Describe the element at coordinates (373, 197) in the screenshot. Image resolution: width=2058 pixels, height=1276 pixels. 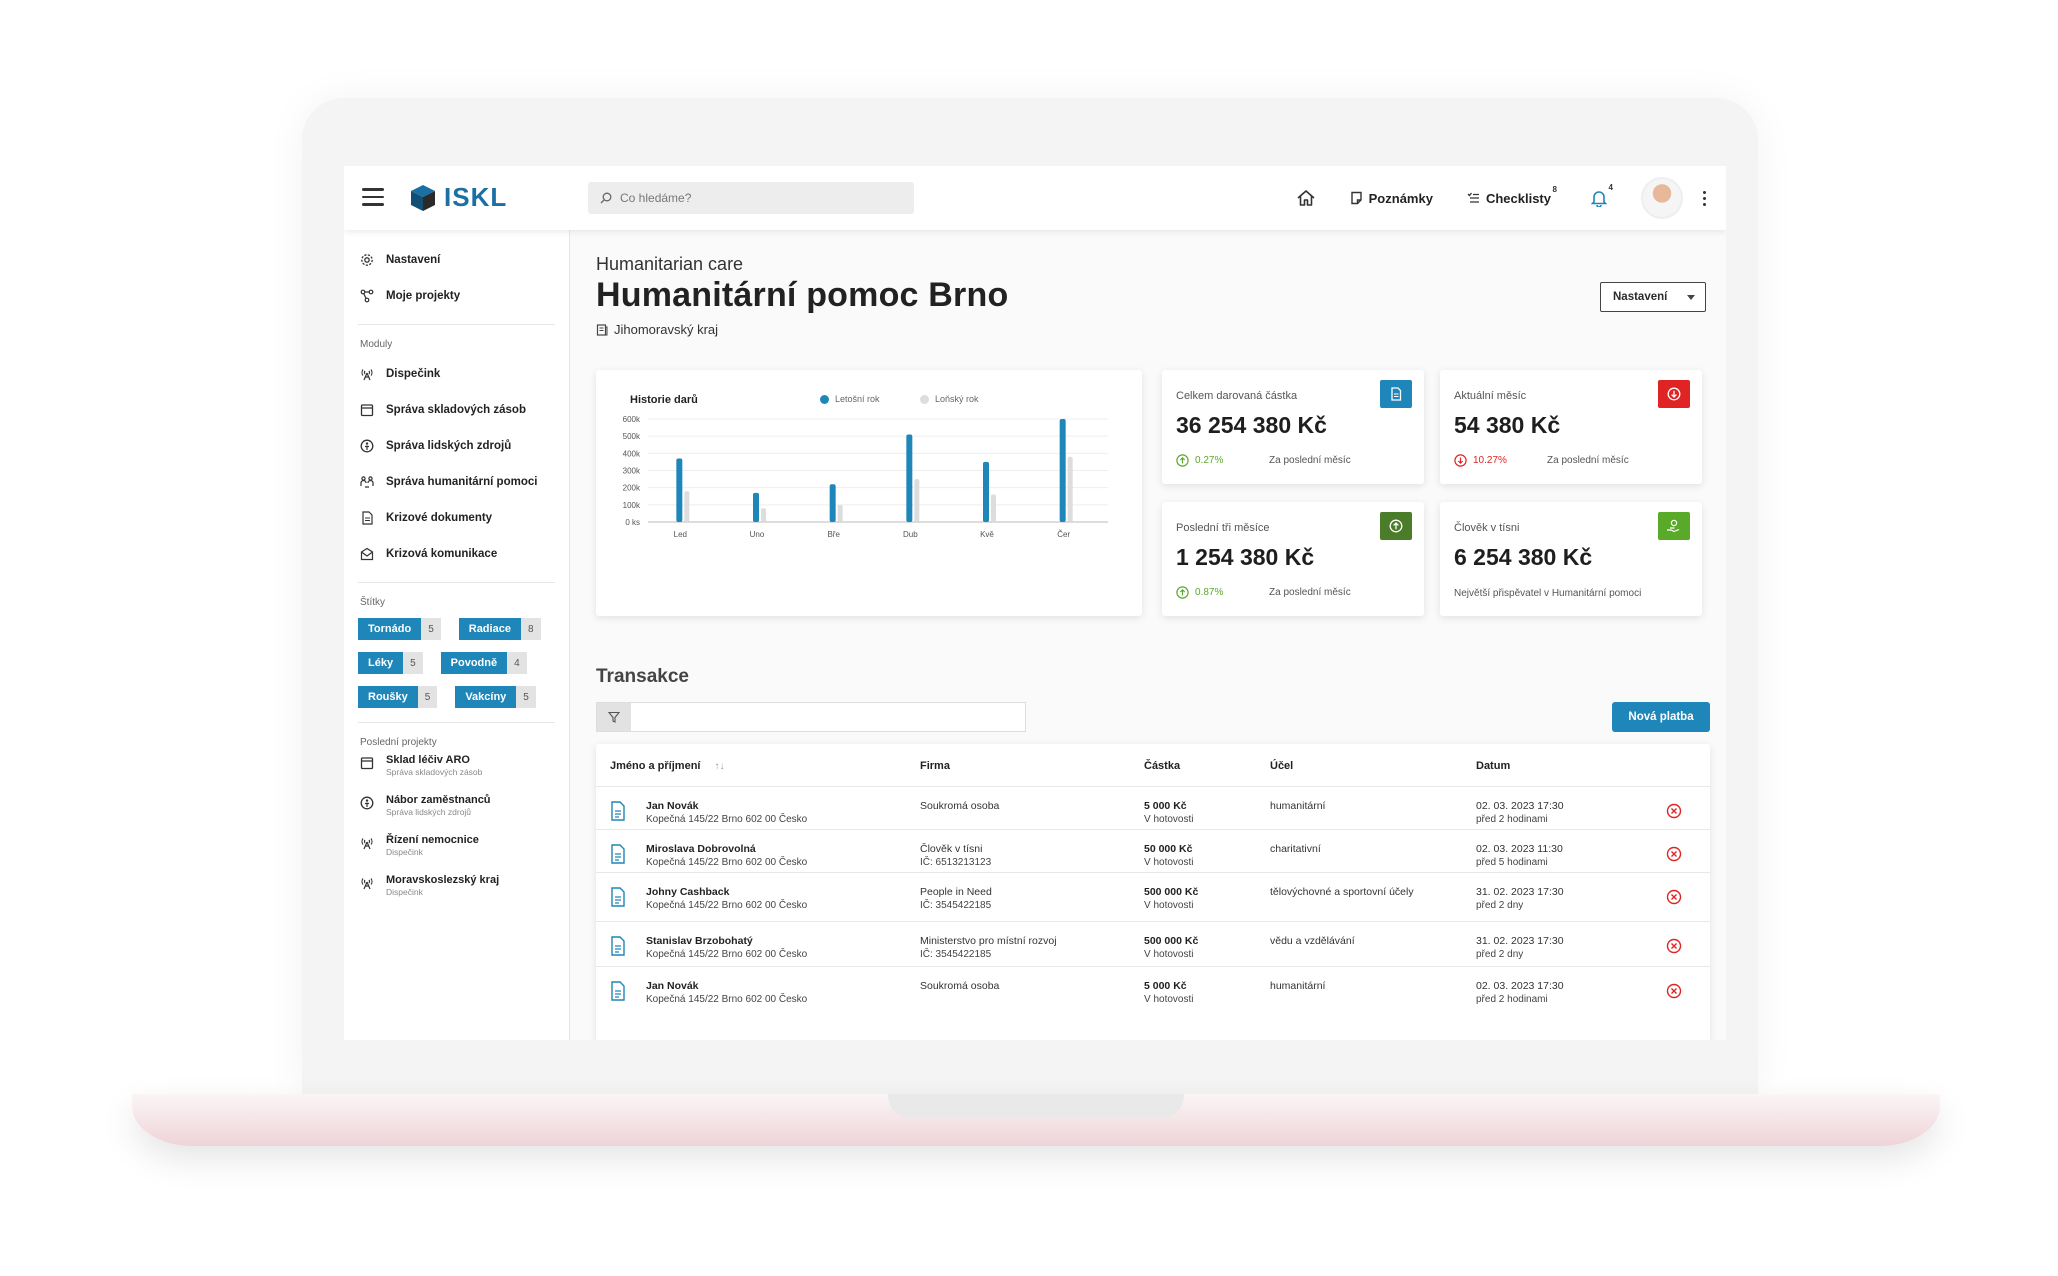
I see `hamburger-menu-icon` at that location.